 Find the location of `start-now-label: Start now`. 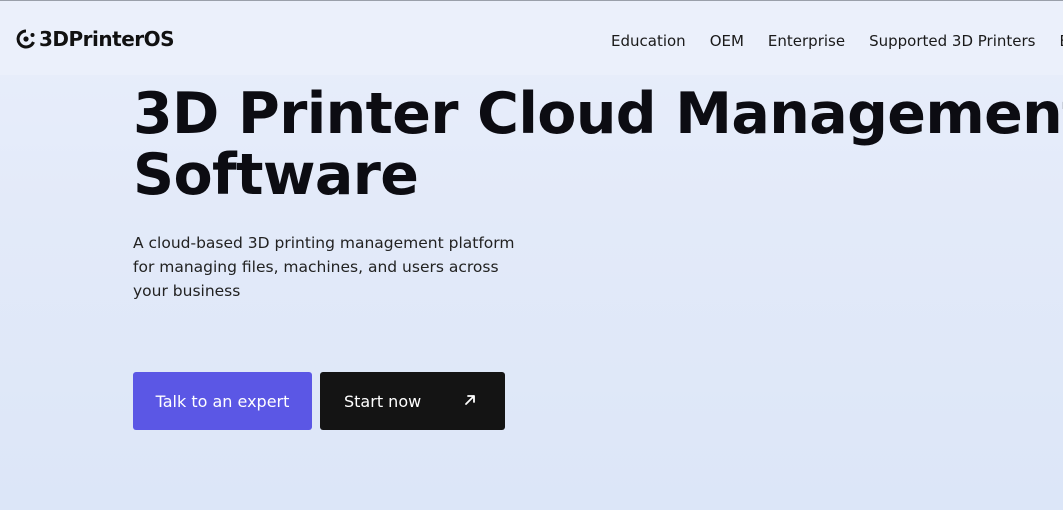

start-now-label: Start now is located at coordinates (383, 401).